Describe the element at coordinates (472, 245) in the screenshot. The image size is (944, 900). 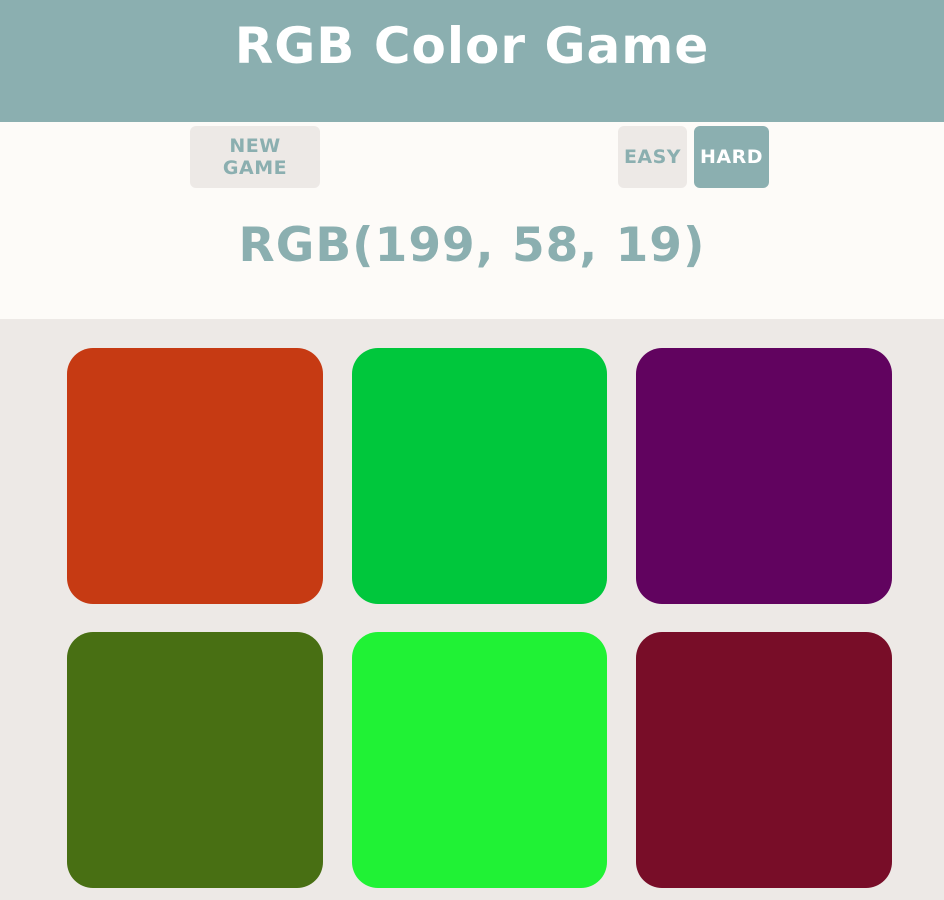
I see `target-rgb-display: RGB(199, 58, 19)` at that location.